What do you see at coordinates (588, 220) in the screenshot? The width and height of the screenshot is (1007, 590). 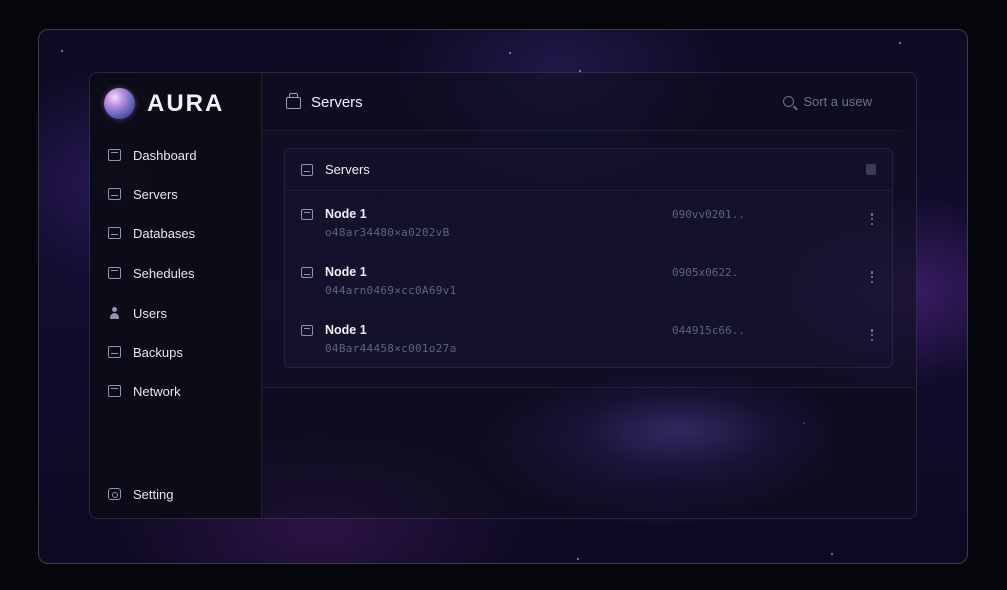 I see `table-row: Node 1 o48ar34480×a0202vB 090vv0201..` at bounding box center [588, 220].